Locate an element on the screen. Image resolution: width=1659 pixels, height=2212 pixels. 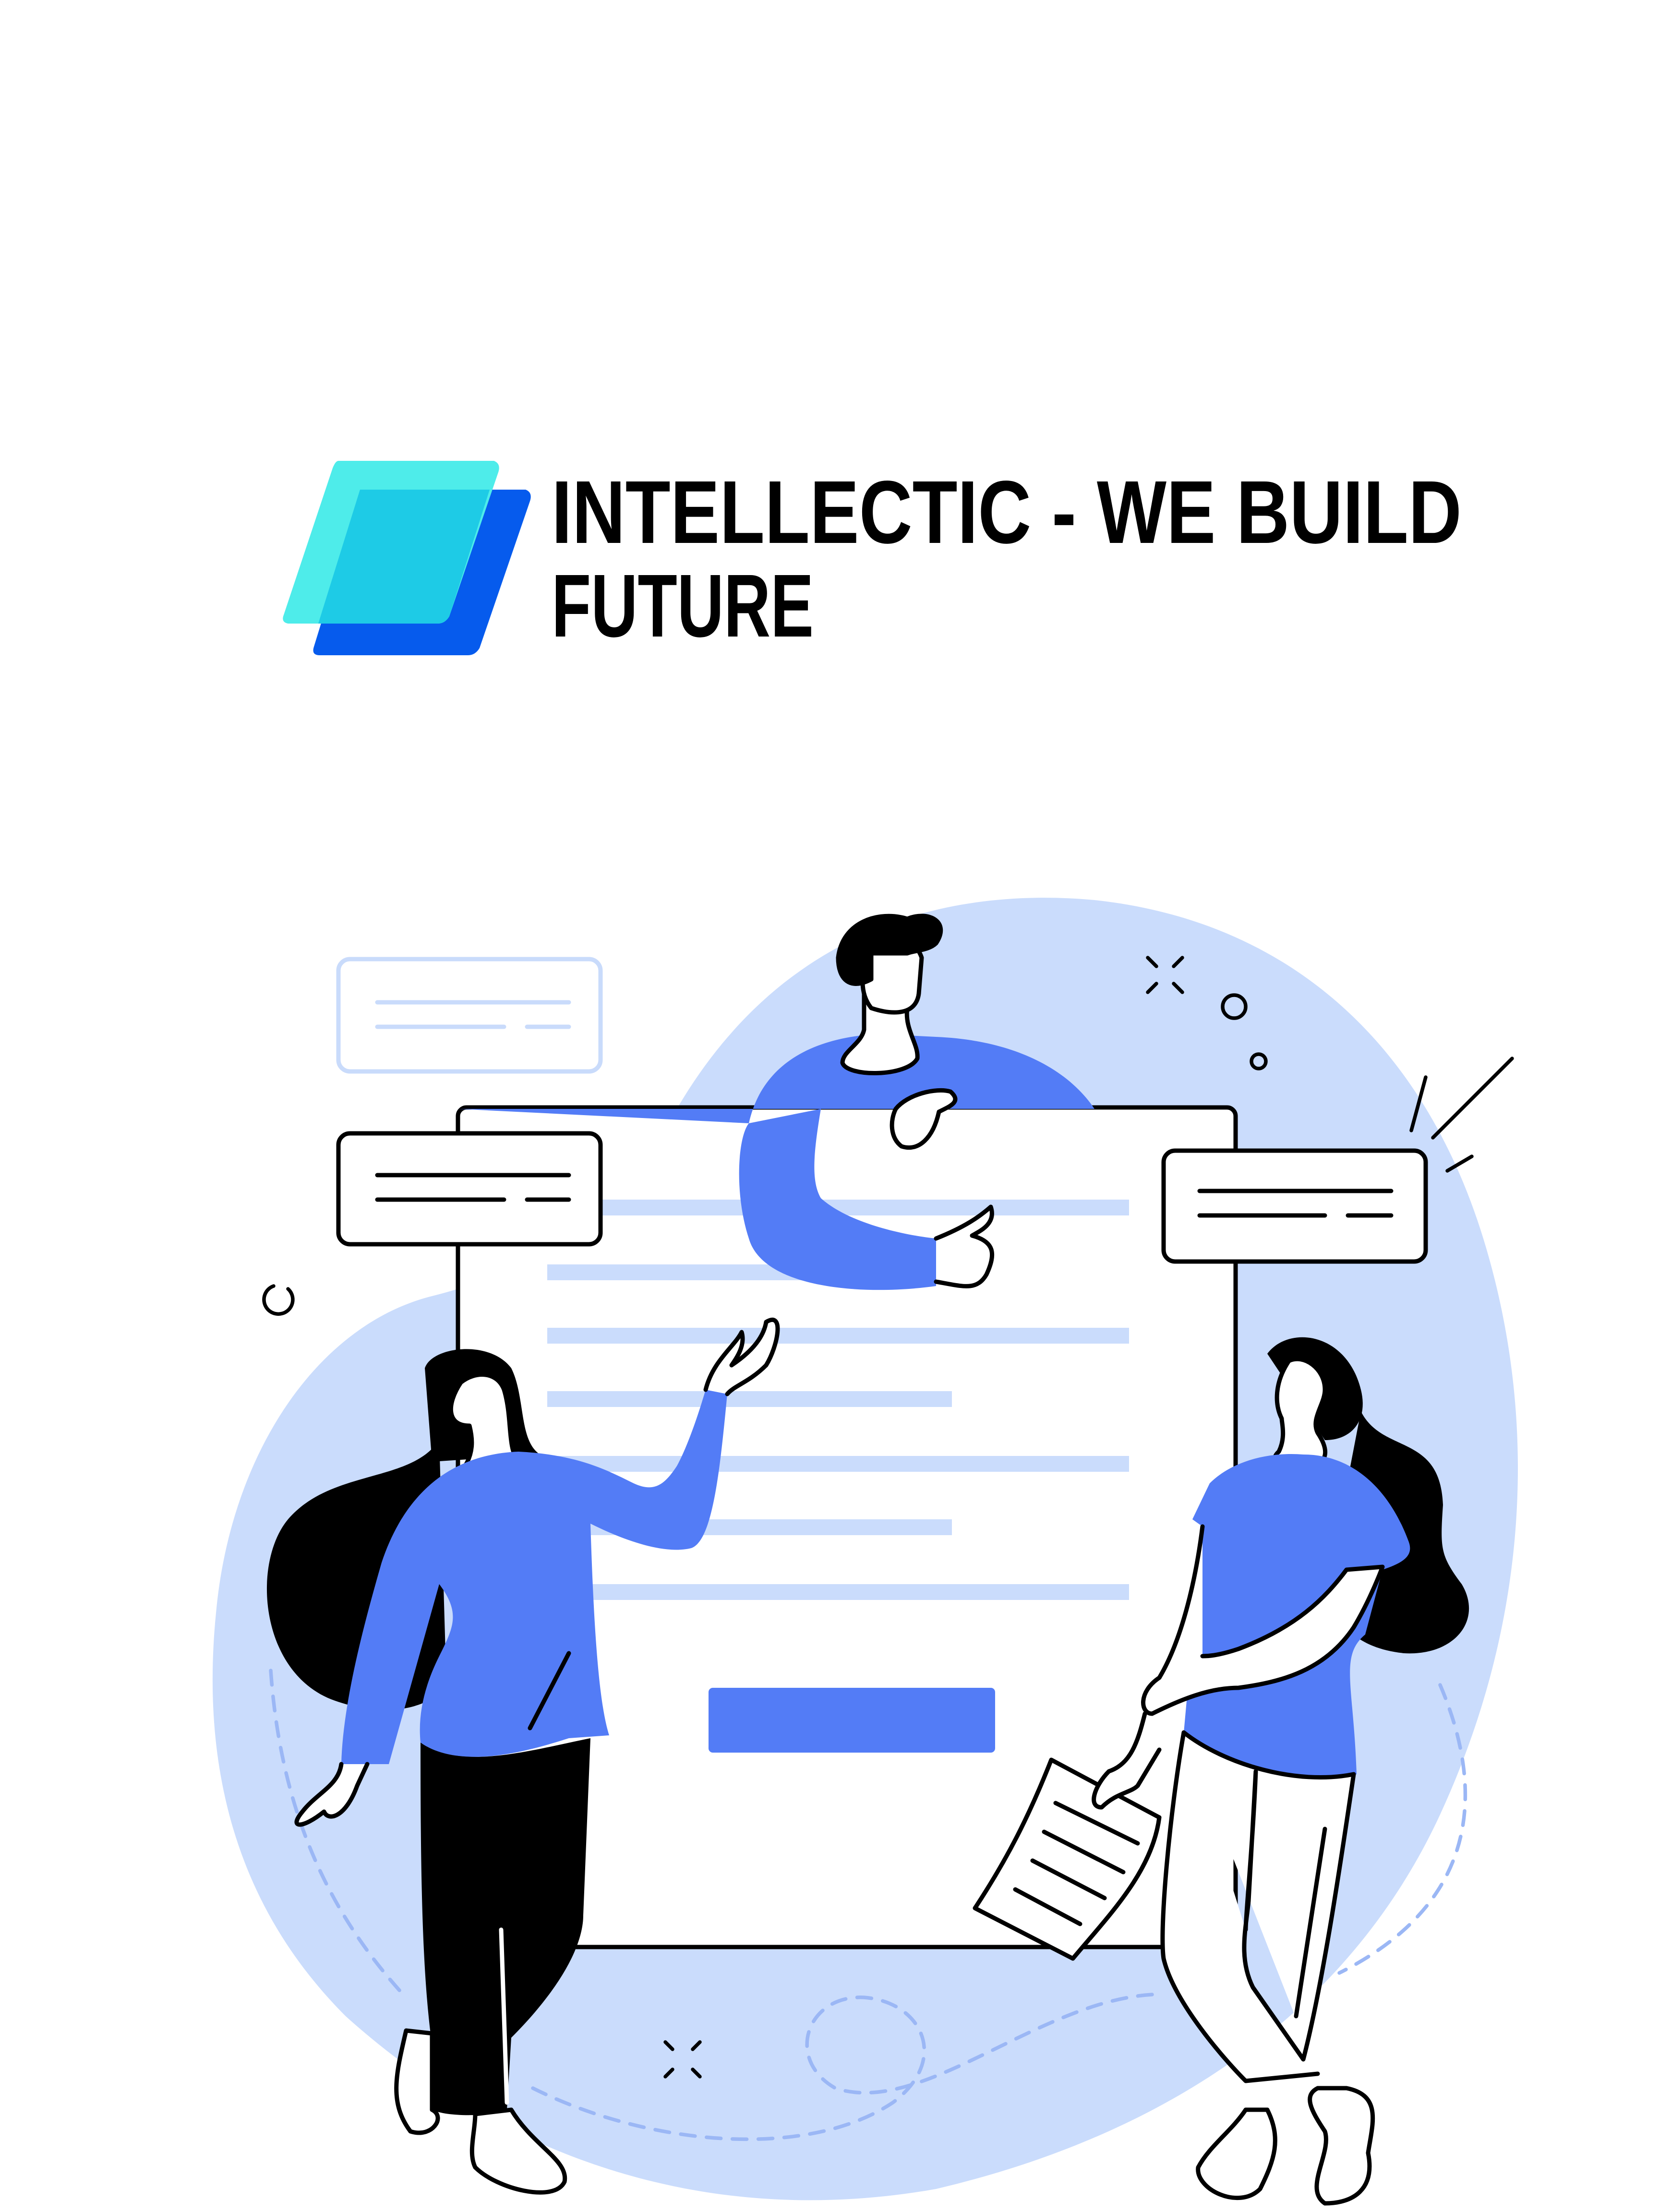
logo-title-line2: FUTURE is located at coordinates (683, 606).